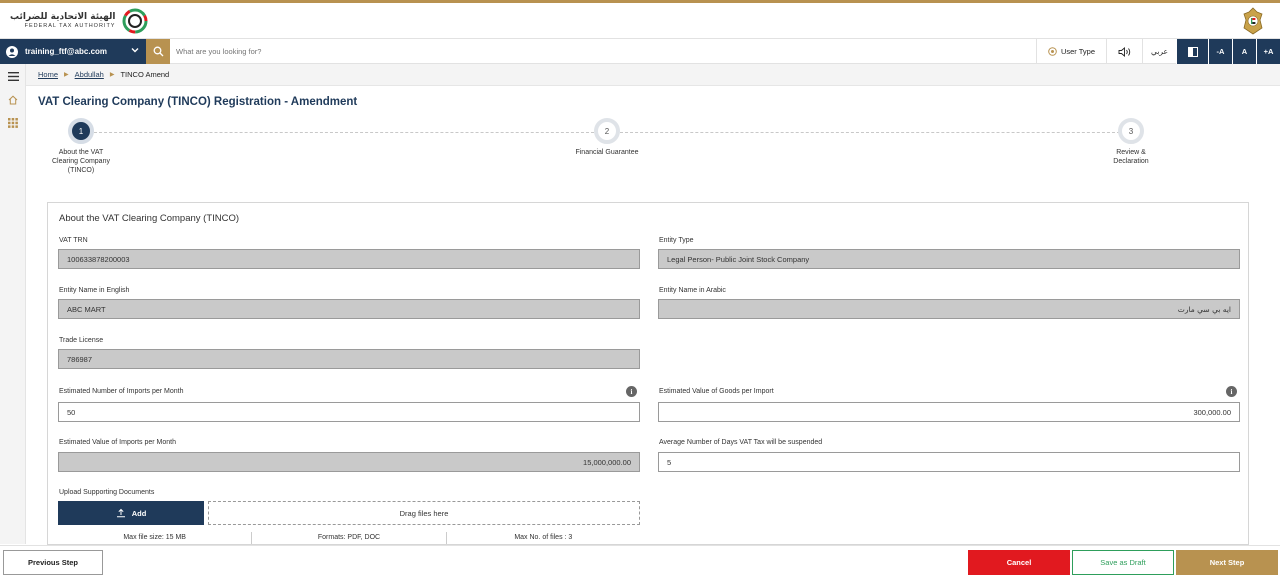 The height and width of the screenshot is (578, 1280). Describe the element at coordinates (117, 442) in the screenshot. I see `value-imports-month-label: Estimated Value of Imports per Month` at that location.